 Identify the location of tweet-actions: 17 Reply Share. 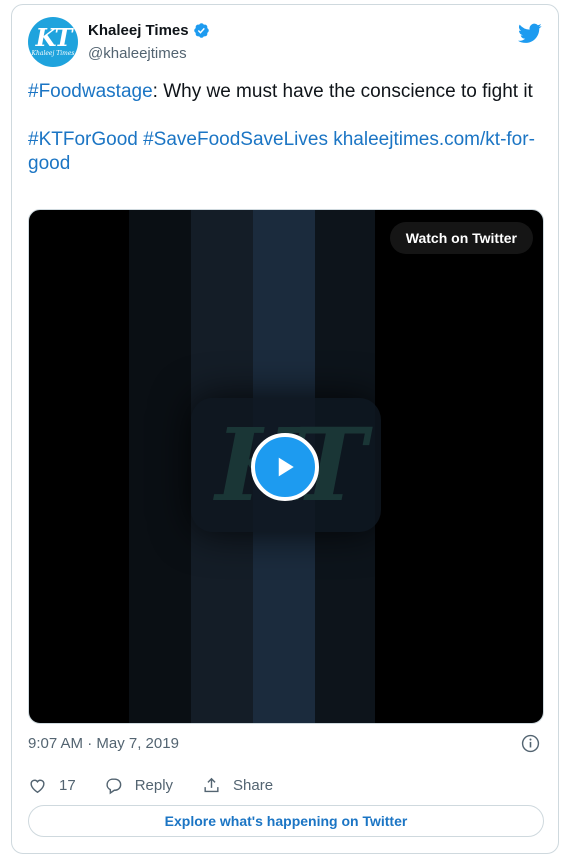
(150, 785).